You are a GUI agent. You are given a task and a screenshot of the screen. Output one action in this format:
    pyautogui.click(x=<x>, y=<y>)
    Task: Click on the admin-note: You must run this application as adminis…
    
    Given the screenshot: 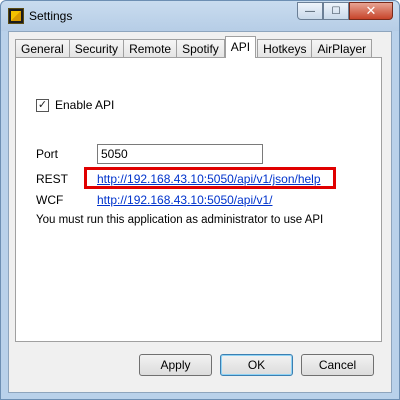 What is the action you would take?
    pyautogui.click(x=180, y=220)
    